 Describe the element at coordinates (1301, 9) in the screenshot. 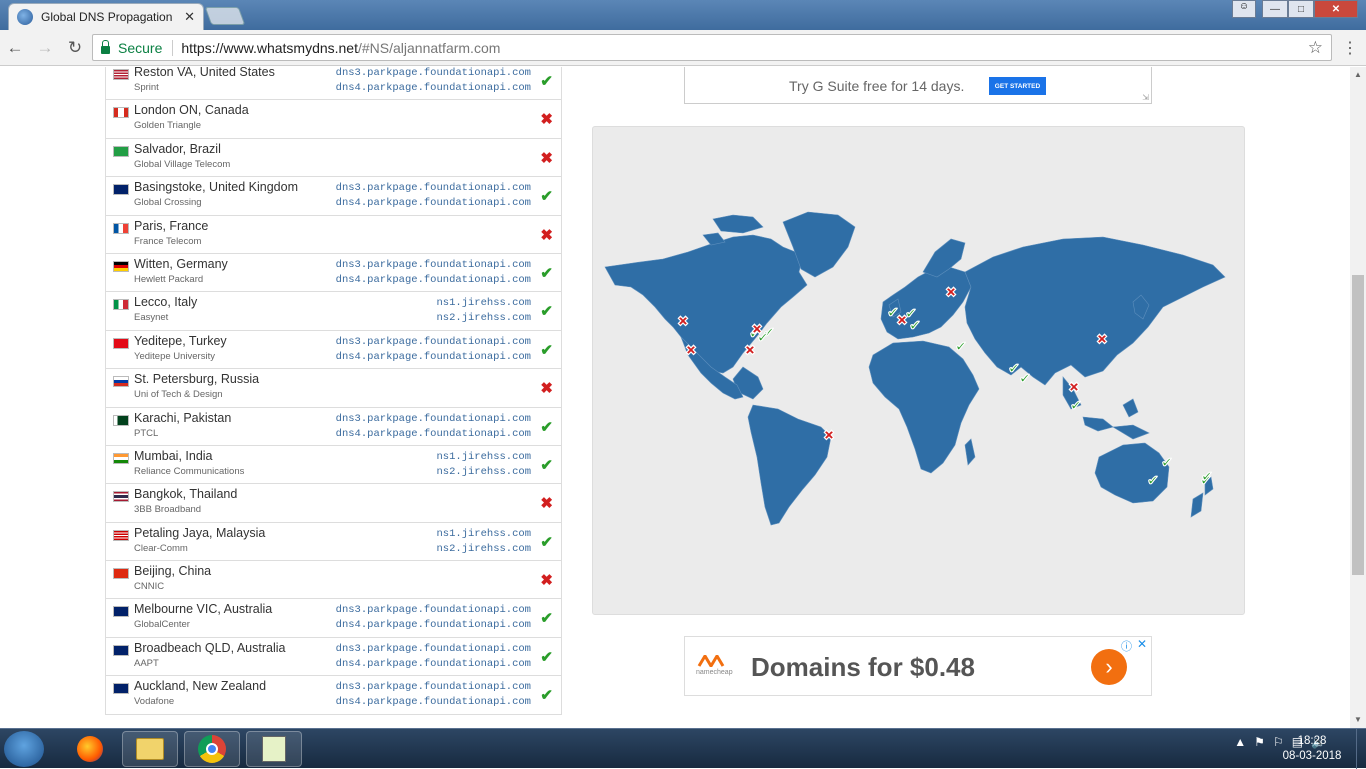

I see `maximize-button: □` at that location.